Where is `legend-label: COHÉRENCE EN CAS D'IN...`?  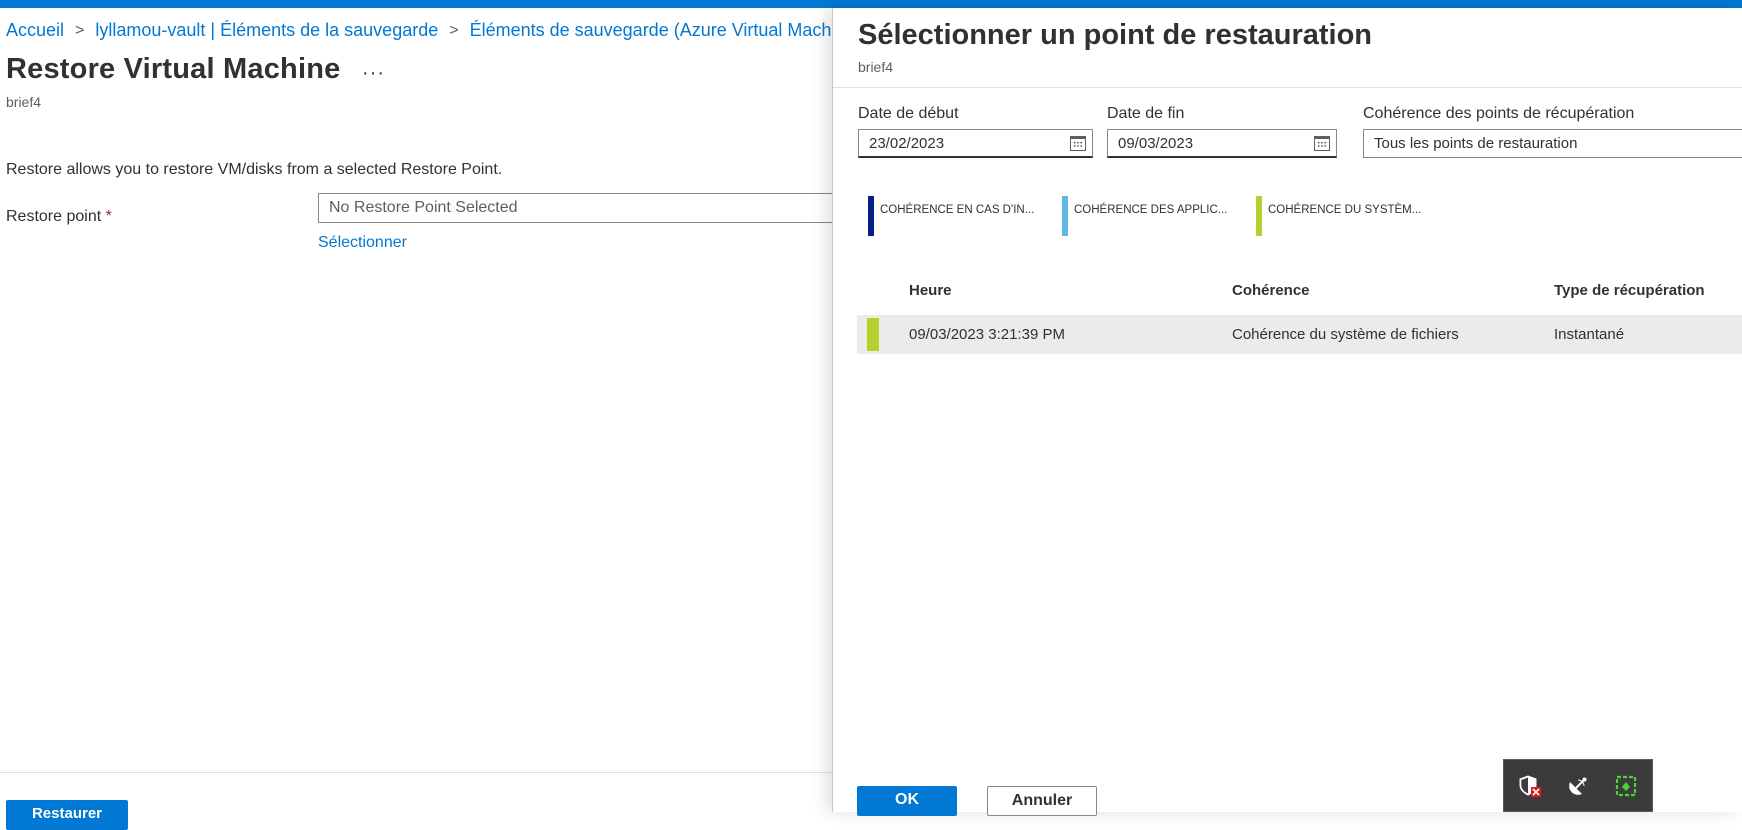
legend-label: COHÉRENCE EN CAS D'IN... is located at coordinates (957, 210).